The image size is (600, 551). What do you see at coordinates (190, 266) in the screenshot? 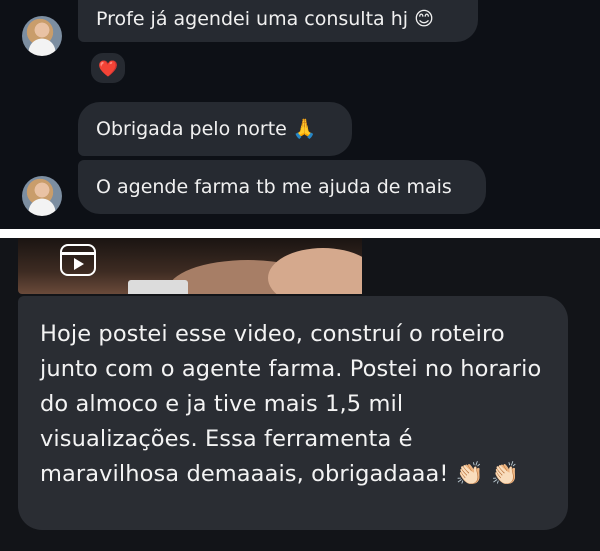
I see `video-attachment-thumbnail` at bounding box center [190, 266].